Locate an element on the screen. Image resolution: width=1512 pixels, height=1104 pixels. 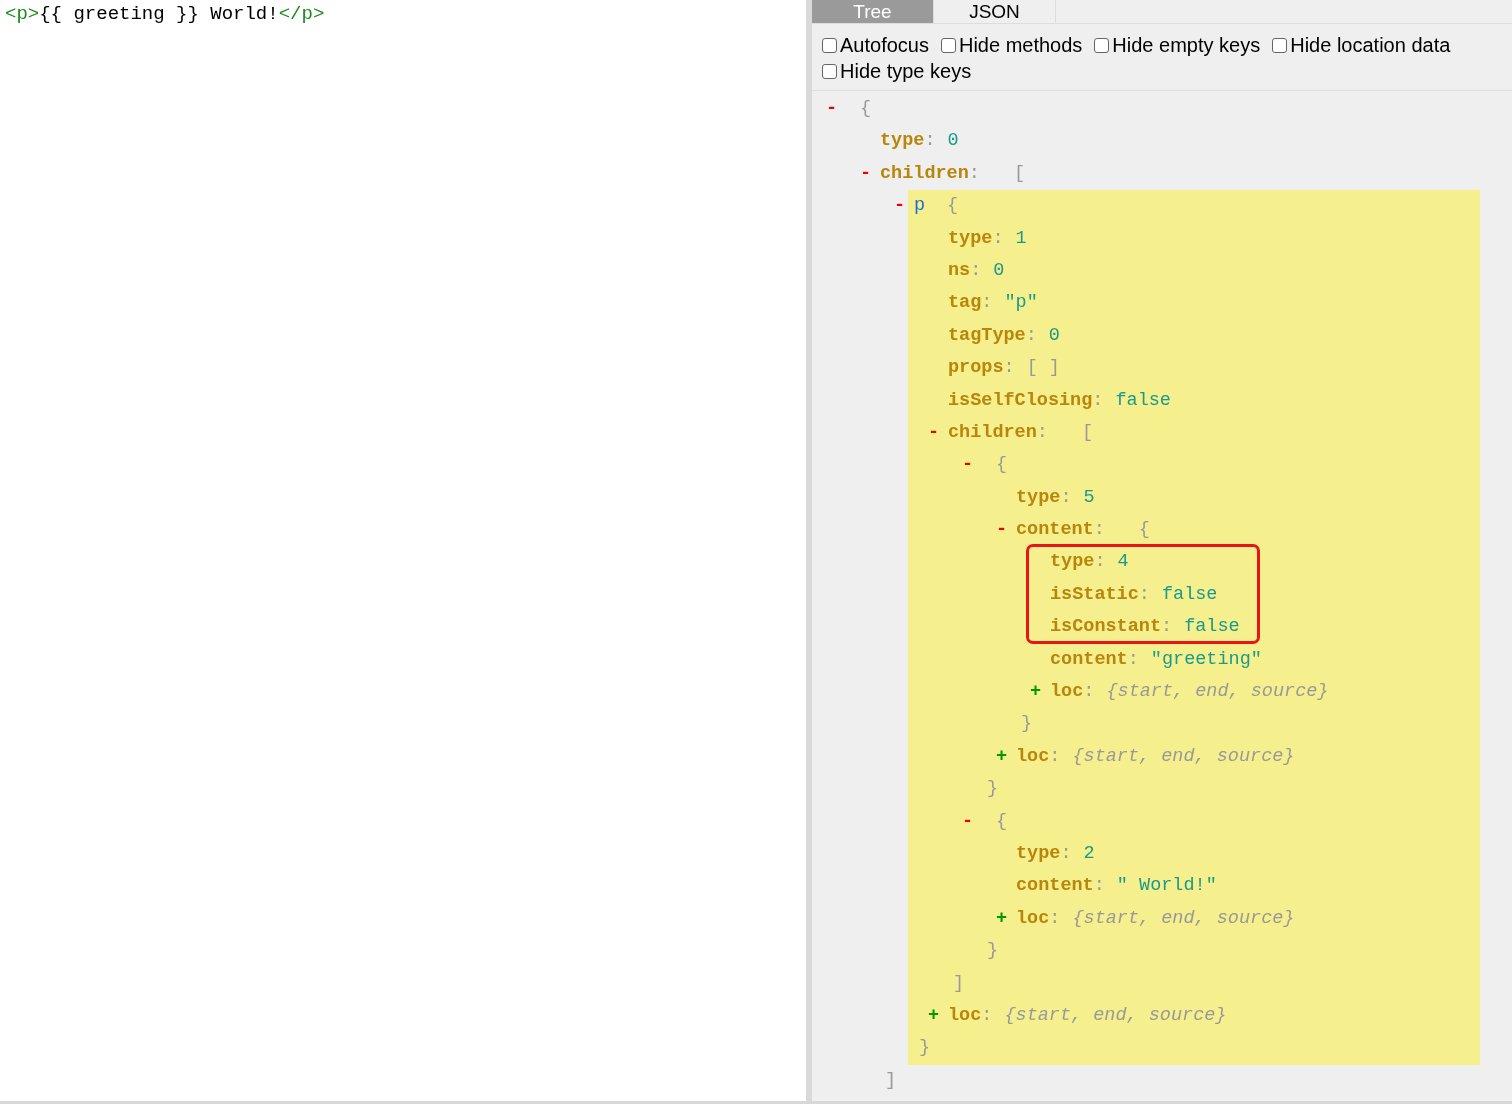
node-label: p is located at coordinates (920, 206).